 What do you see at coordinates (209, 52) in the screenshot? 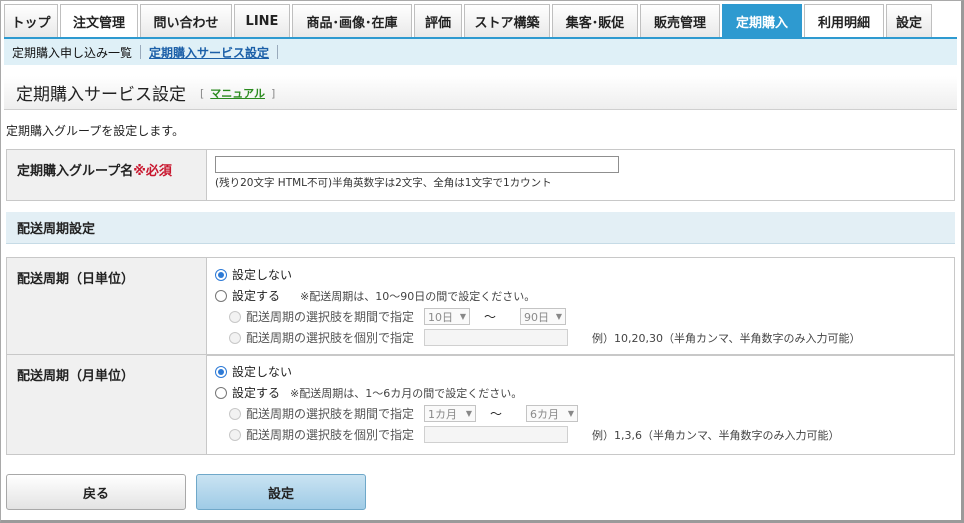
I see `subnav-item-service-settings: 定期購入サービス設定` at bounding box center [209, 52].